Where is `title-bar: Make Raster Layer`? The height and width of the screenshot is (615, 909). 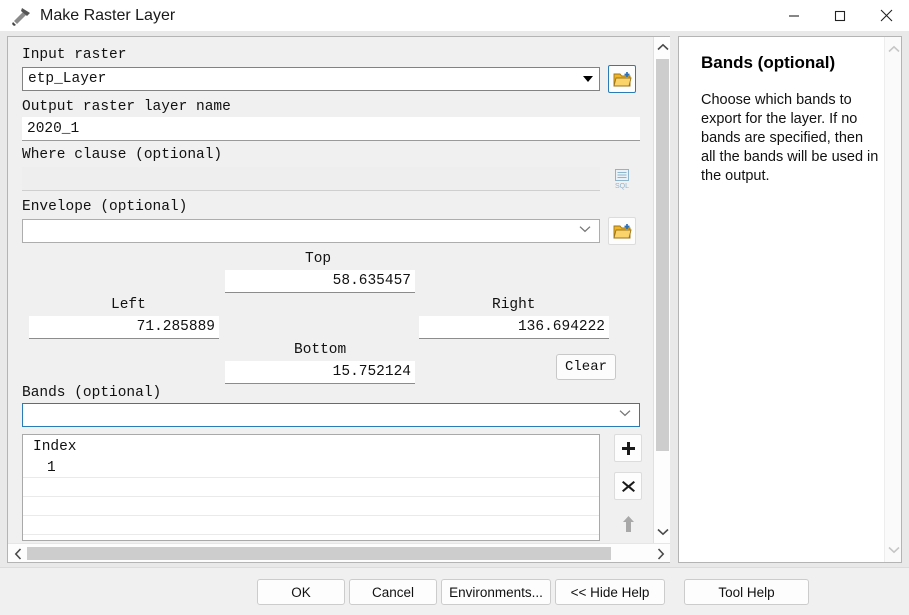 title-bar: Make Raster Layer is located at coordinates (454, 15).